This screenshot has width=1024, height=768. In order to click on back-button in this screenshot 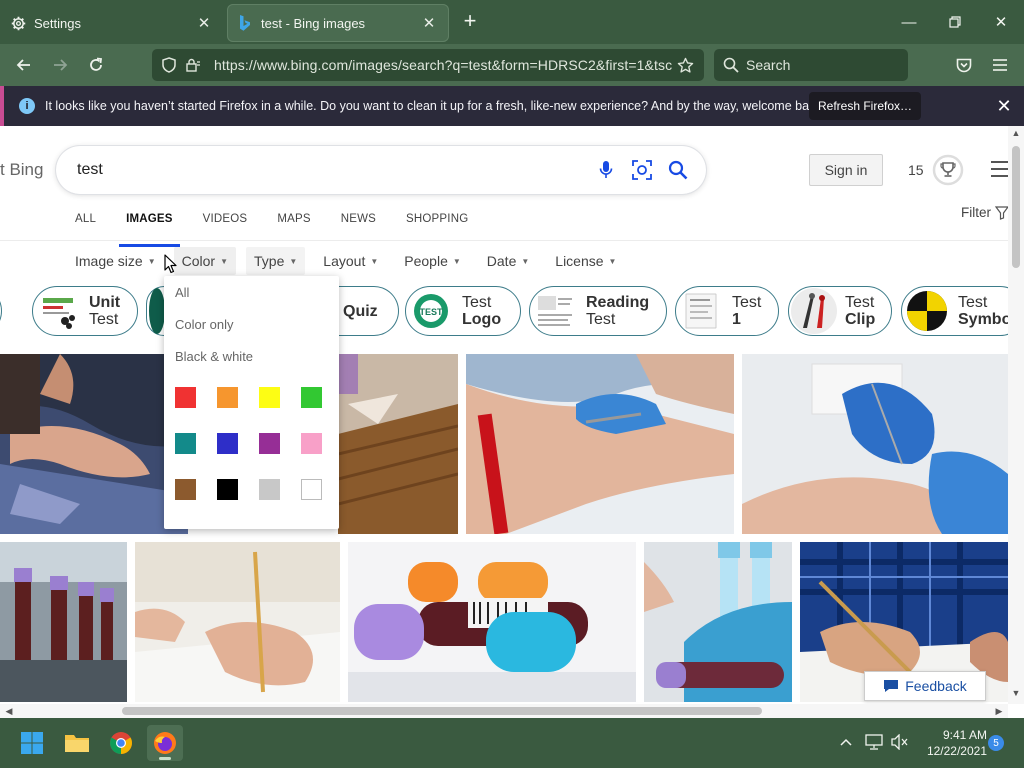, I will do `click(24, 65)`.